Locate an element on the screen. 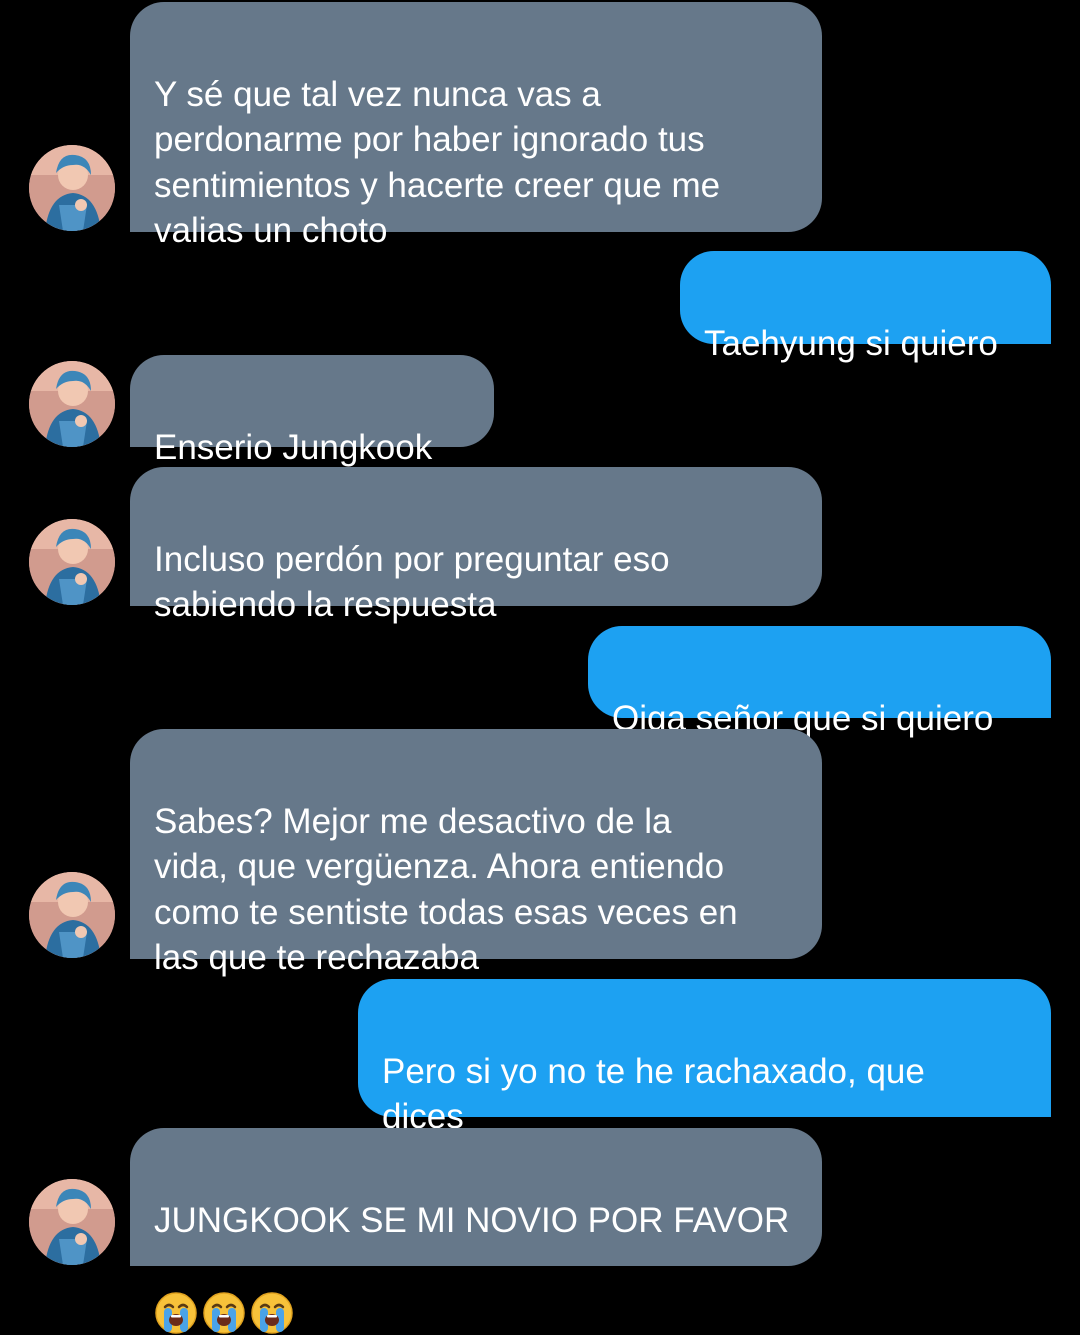  message-text: JUNGKOOK SE MI NOVIO POR FAVOR is located at coordinates (472, 1220).